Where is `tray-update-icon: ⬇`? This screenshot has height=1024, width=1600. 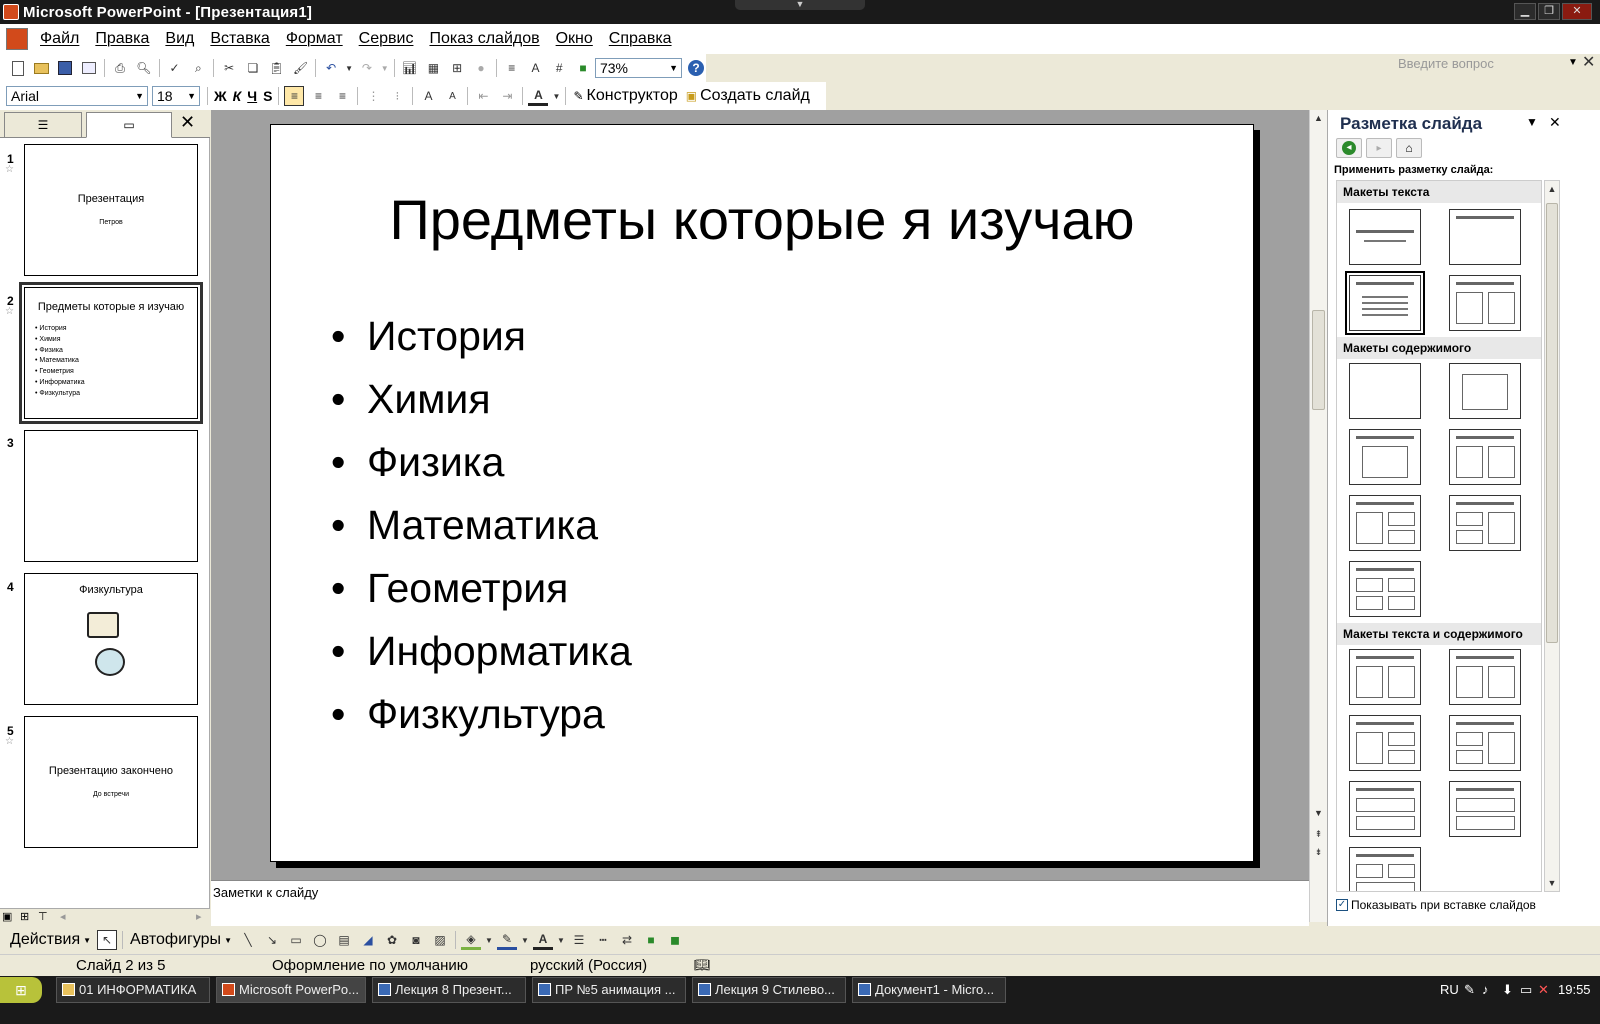
tray-update-icon: ⬇ is located at coordinates (1507, 990).